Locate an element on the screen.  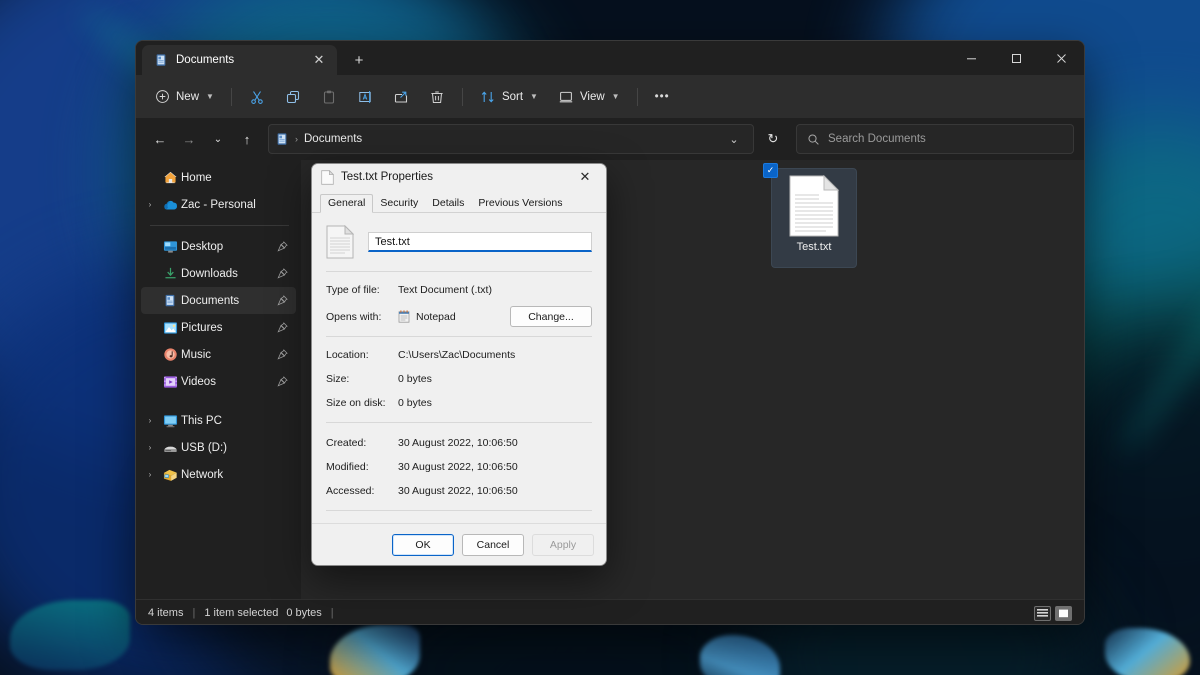
view-button: View ▼ is located at coordinates (589, 96).